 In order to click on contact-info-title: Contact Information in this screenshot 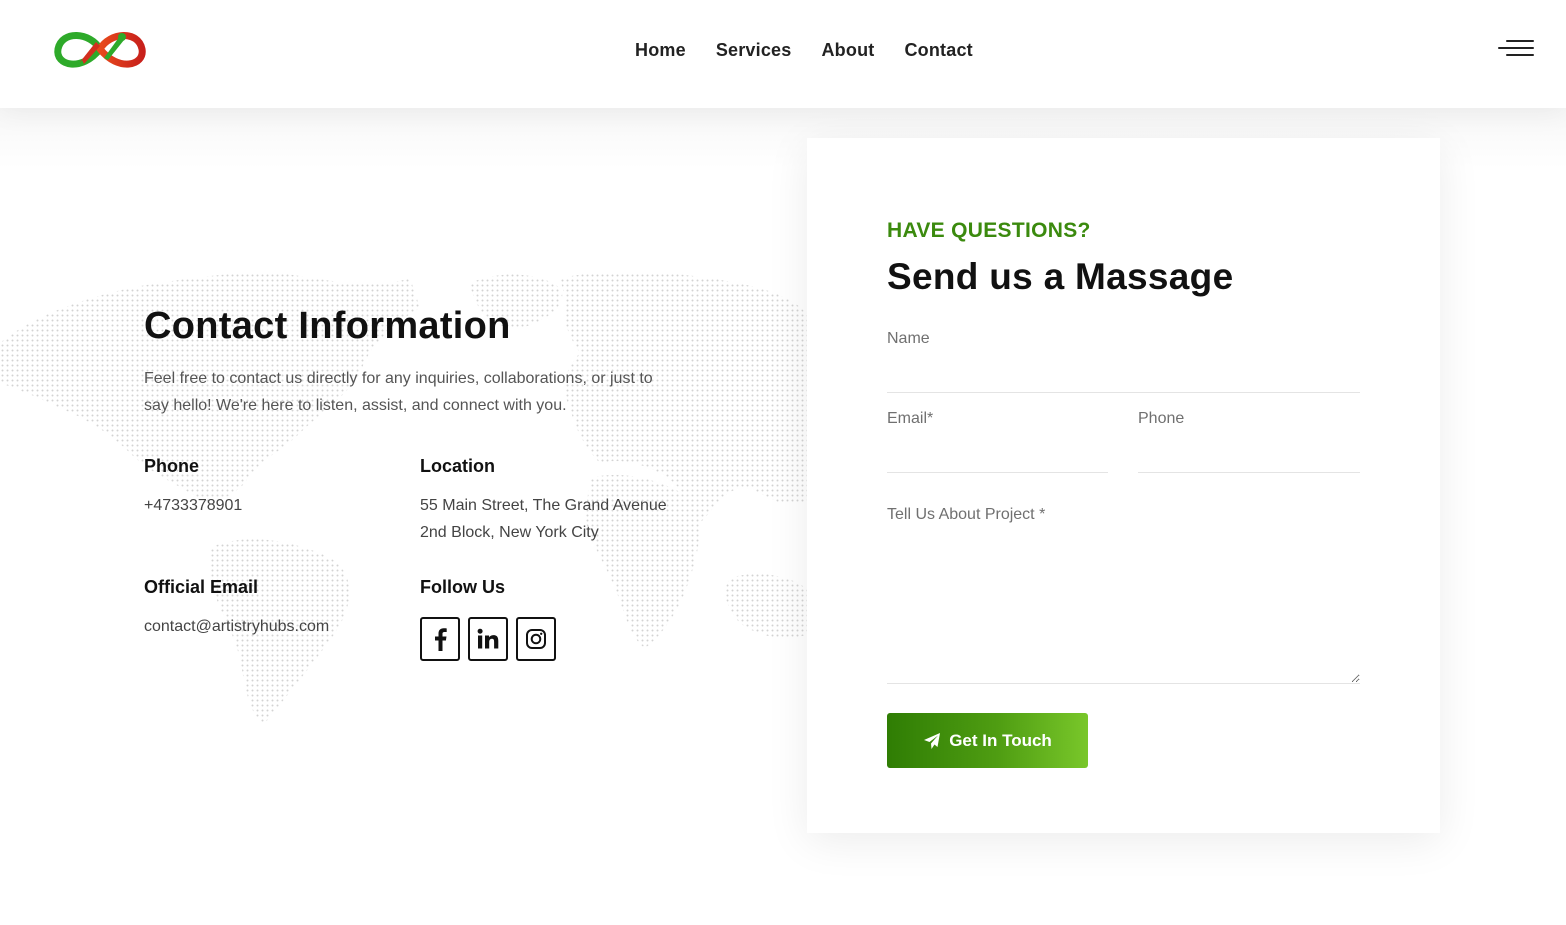, I will do `click(327, 326)`.